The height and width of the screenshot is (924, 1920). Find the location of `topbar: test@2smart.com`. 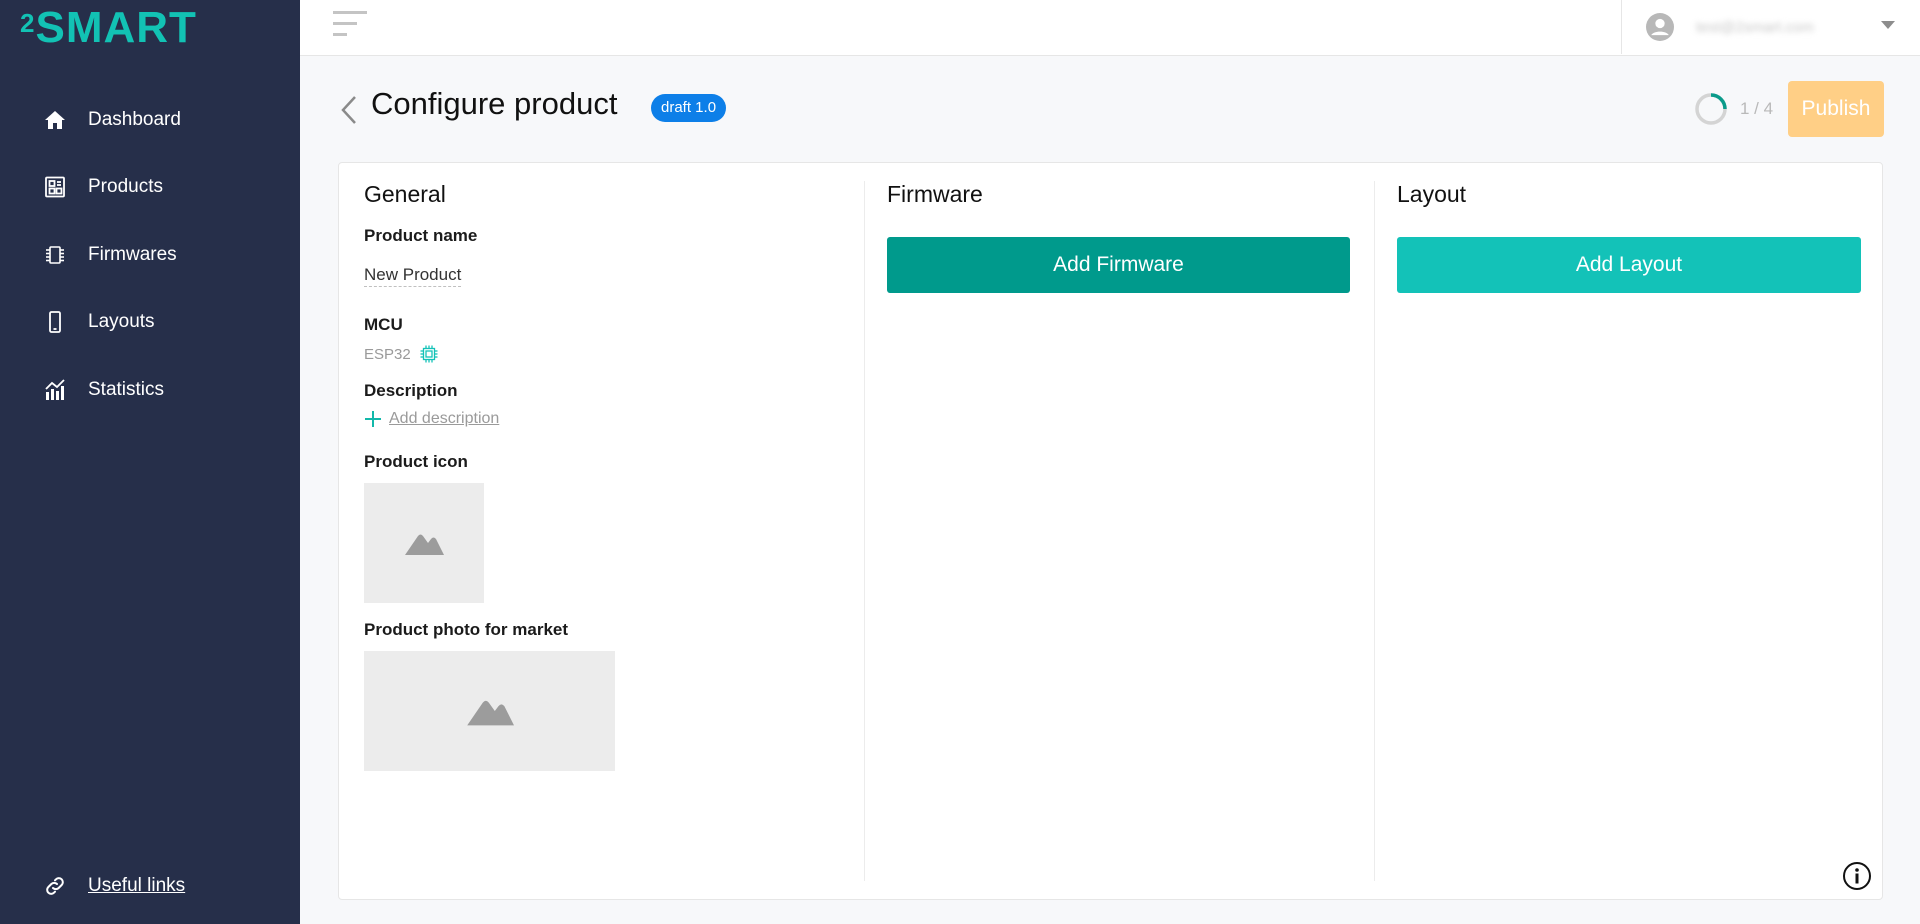

topbar: test@2smart.com is located at coordinates (1110, 28).